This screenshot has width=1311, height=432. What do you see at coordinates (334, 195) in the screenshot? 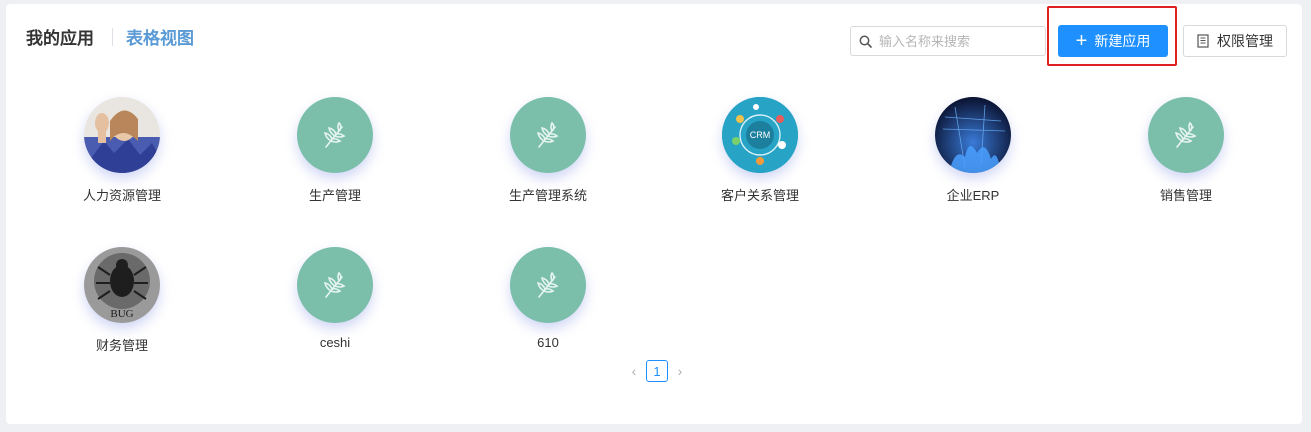
I see `app-label: 生产管理` at bounding box center [334, 195].